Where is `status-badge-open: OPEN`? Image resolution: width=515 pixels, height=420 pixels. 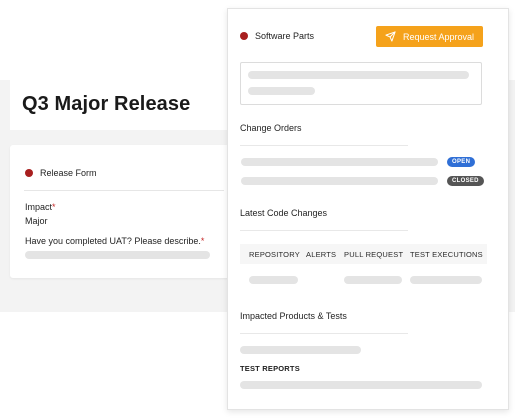
status-badge-open: OPEN is located at coordinates (461, 162).